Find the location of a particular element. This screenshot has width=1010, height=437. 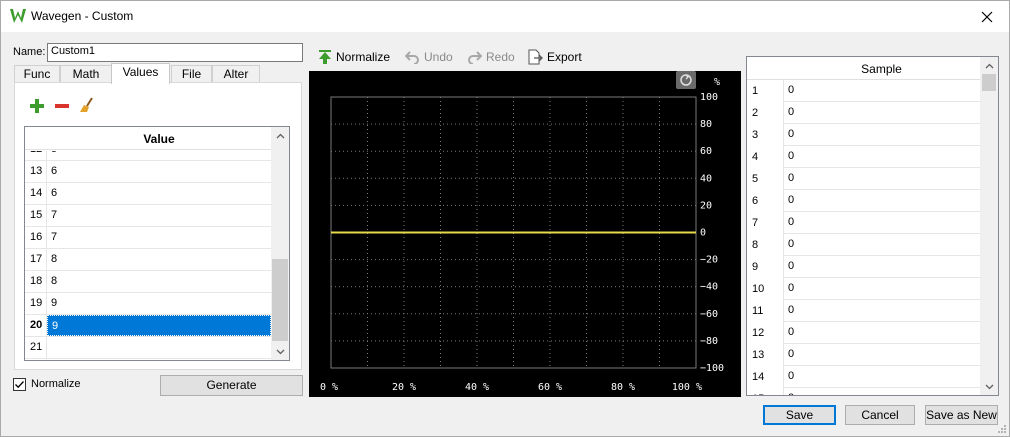

table-row: 30 is located at coordinates (863, 135).